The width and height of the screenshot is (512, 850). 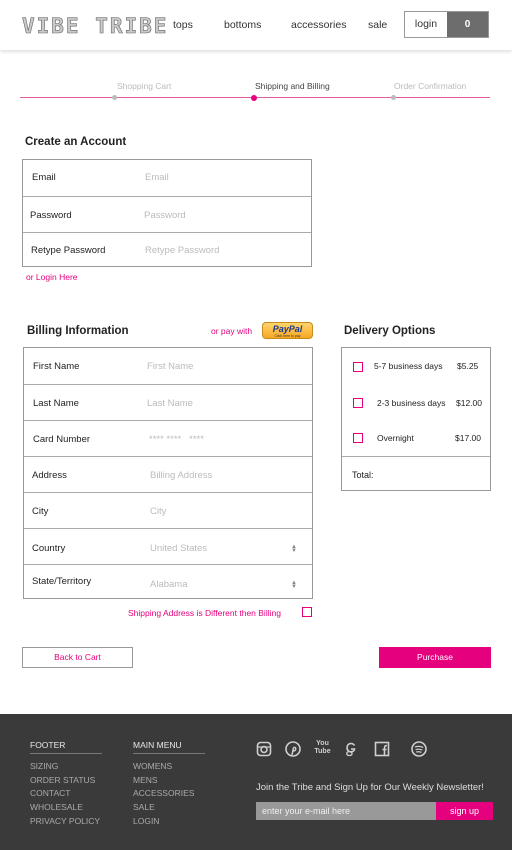 I want to click on footer-col2-divider, so click(x=169, y=753).